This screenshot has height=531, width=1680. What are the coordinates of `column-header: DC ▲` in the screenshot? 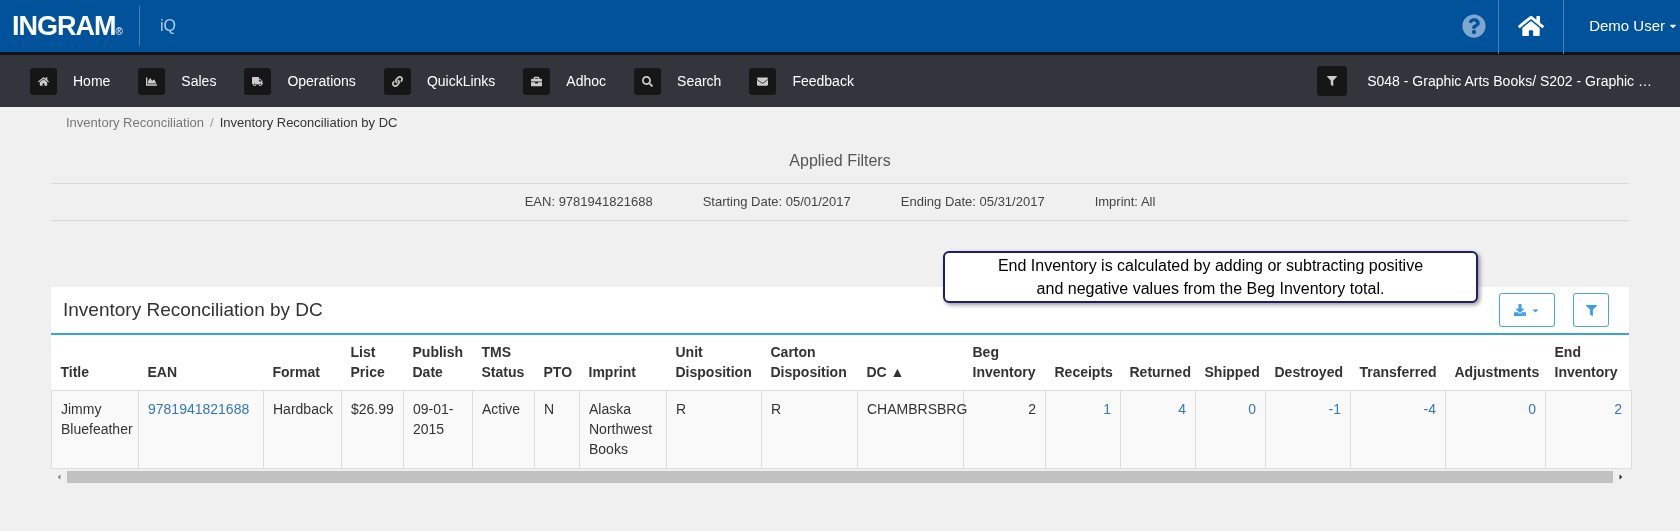 It's located at (910, 362).